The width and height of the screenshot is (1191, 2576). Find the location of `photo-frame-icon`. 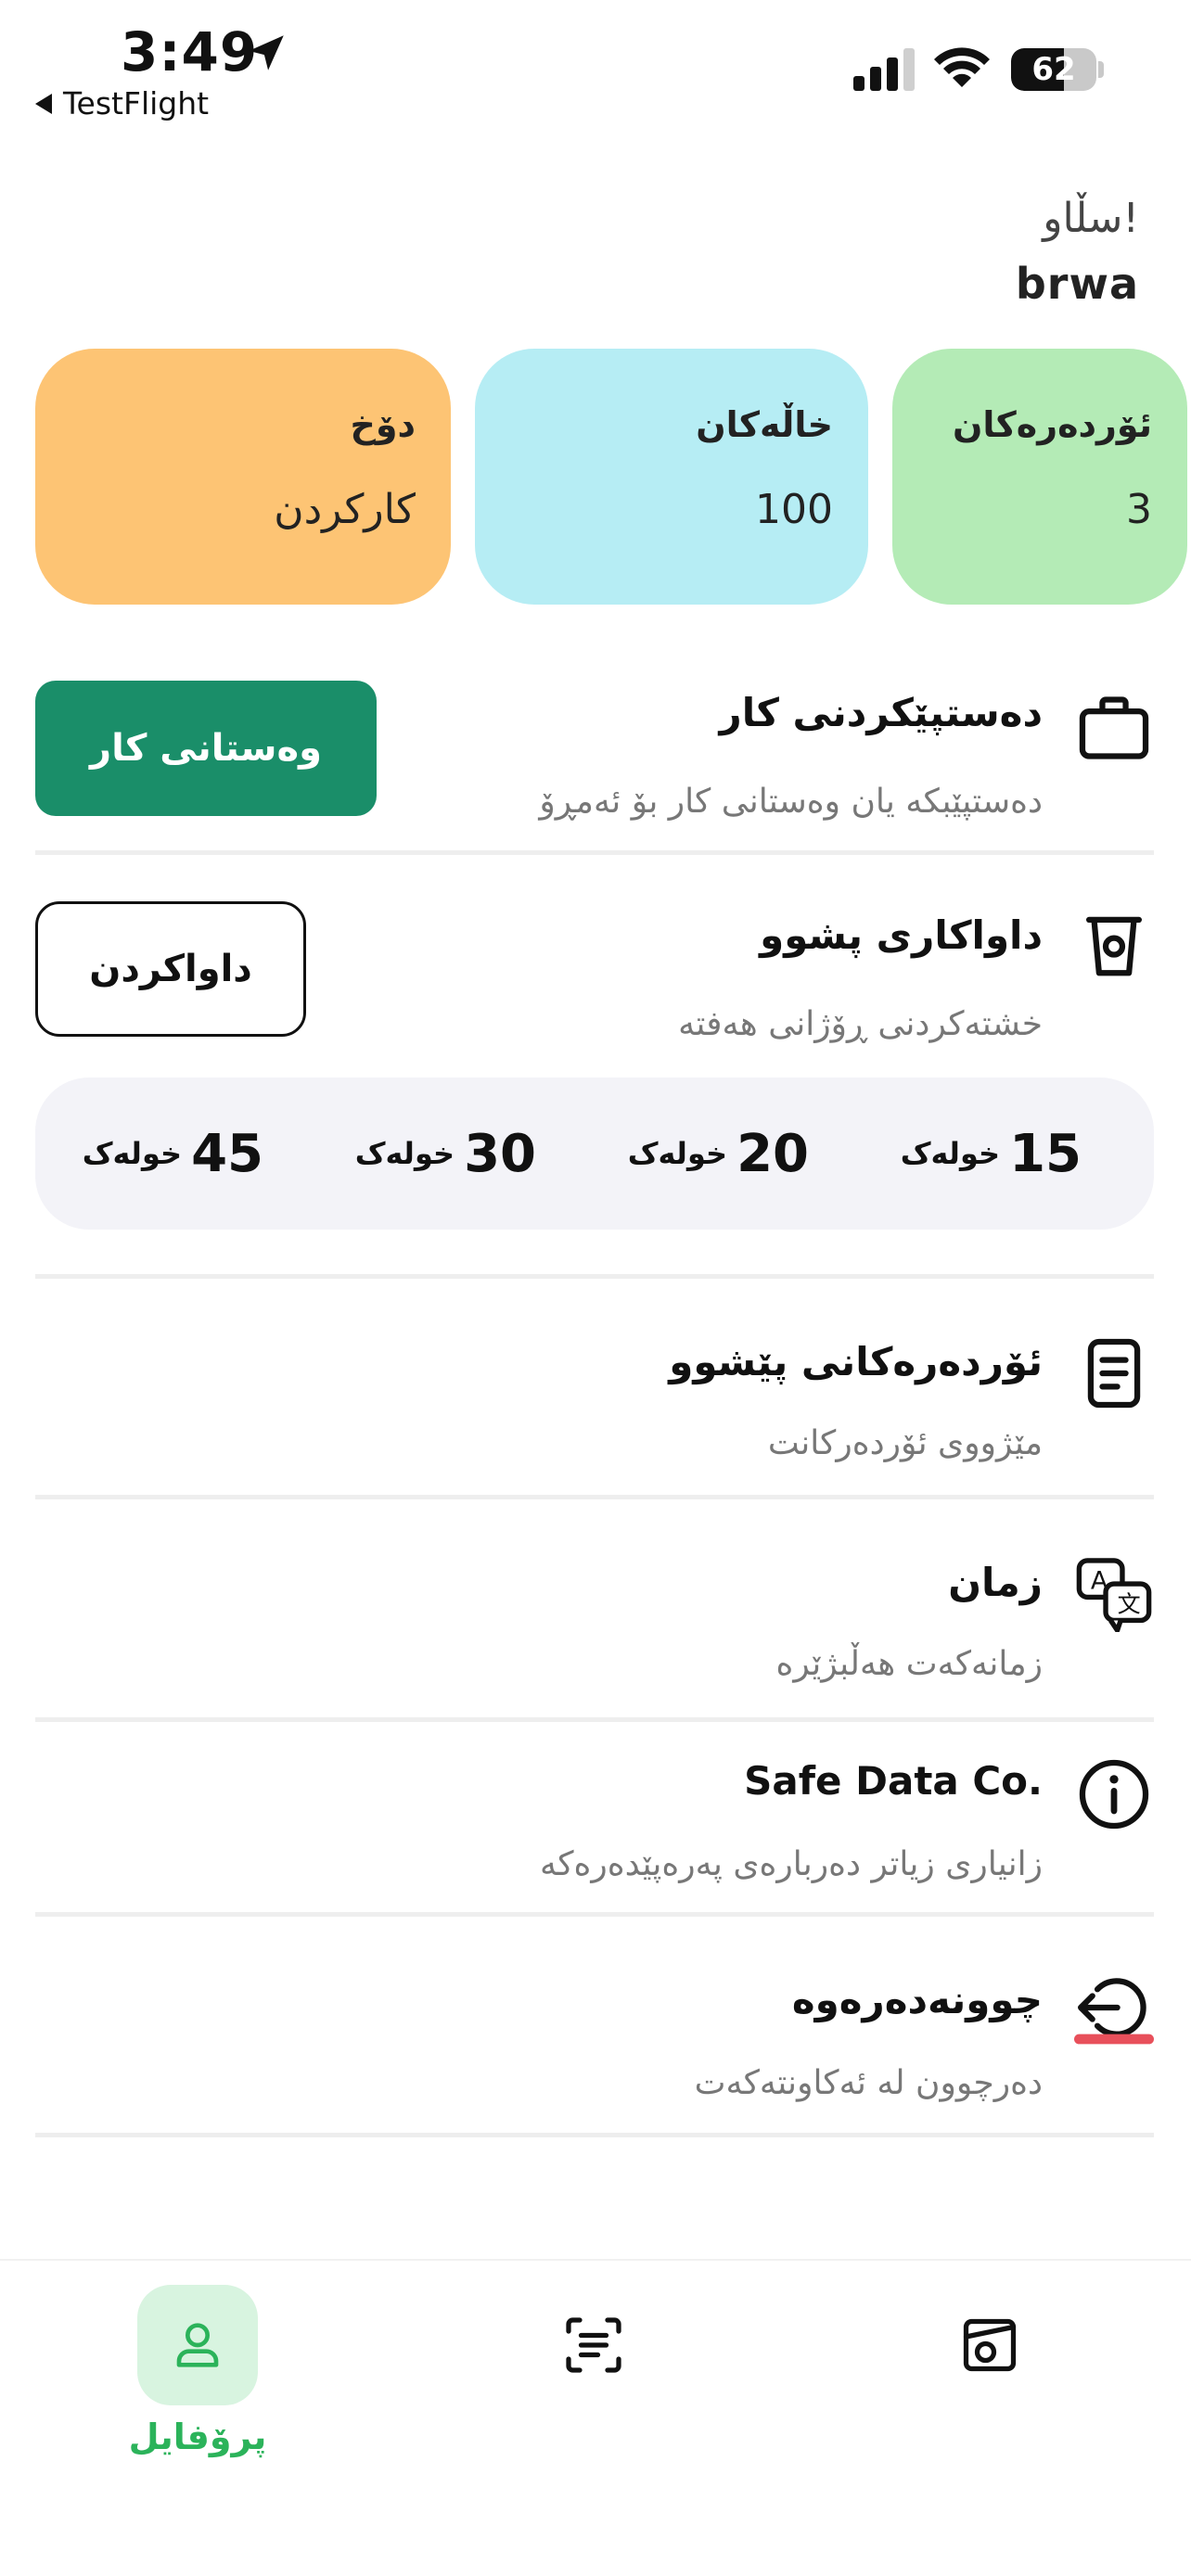

photo-frame-icon is located at coordinates (990, 2345).